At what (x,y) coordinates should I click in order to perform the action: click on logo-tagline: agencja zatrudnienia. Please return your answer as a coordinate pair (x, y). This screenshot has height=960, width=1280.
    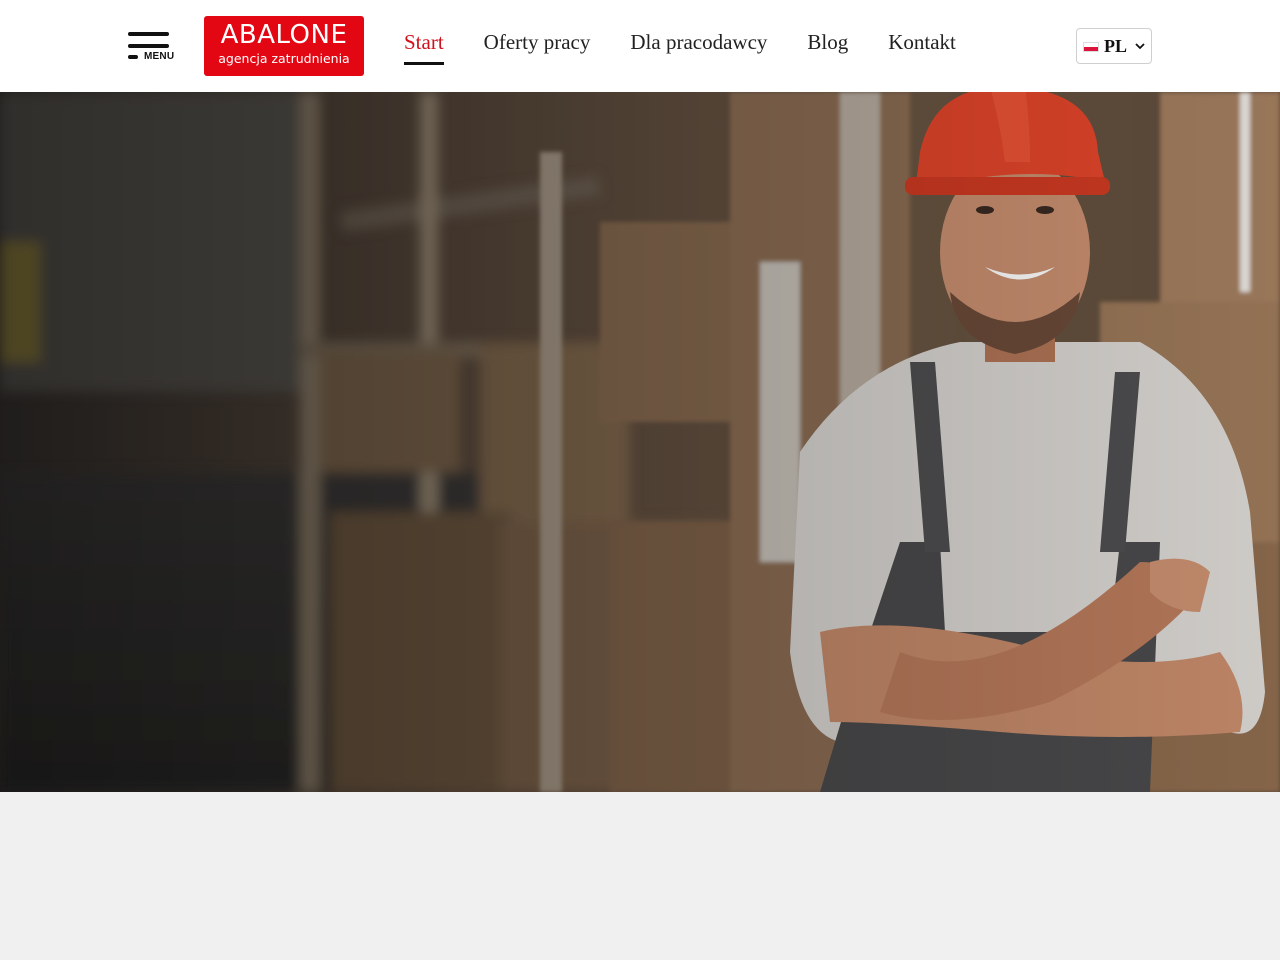
    Looking at the image, I should click on (284, 58).